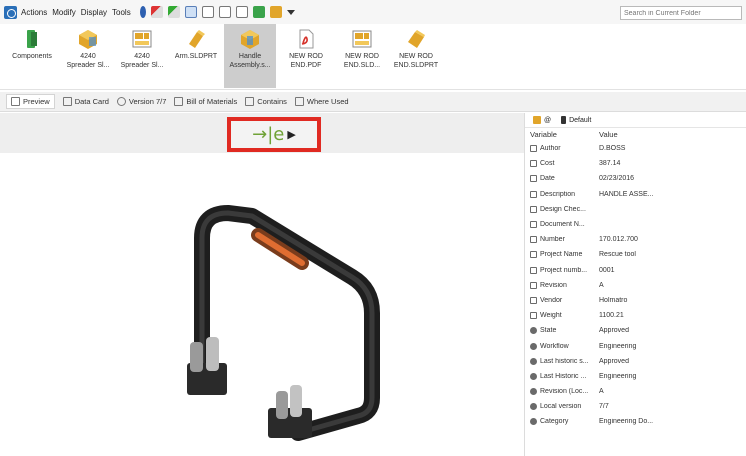 The width and height of the screenshot is (746, 456). What do you see at coordinates (635, 300) in the screenshot?
I see `property-row: Vendor Holmatro` at bounding box center [635, 300].